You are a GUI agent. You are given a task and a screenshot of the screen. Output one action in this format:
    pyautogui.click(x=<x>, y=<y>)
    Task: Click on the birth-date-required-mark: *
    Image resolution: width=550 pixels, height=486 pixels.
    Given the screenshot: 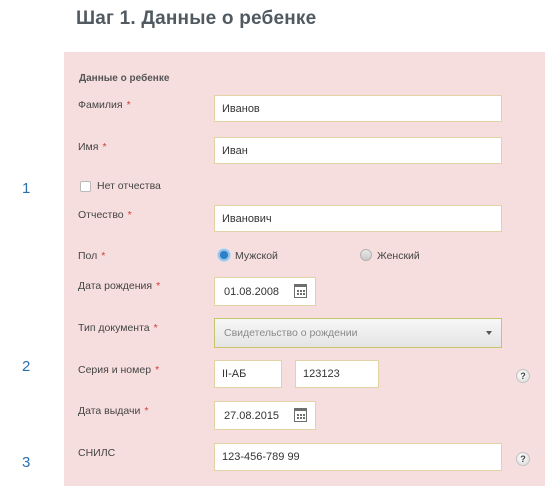 What is the action you would take?
    pyautogui.click(x=158, y=286)
    